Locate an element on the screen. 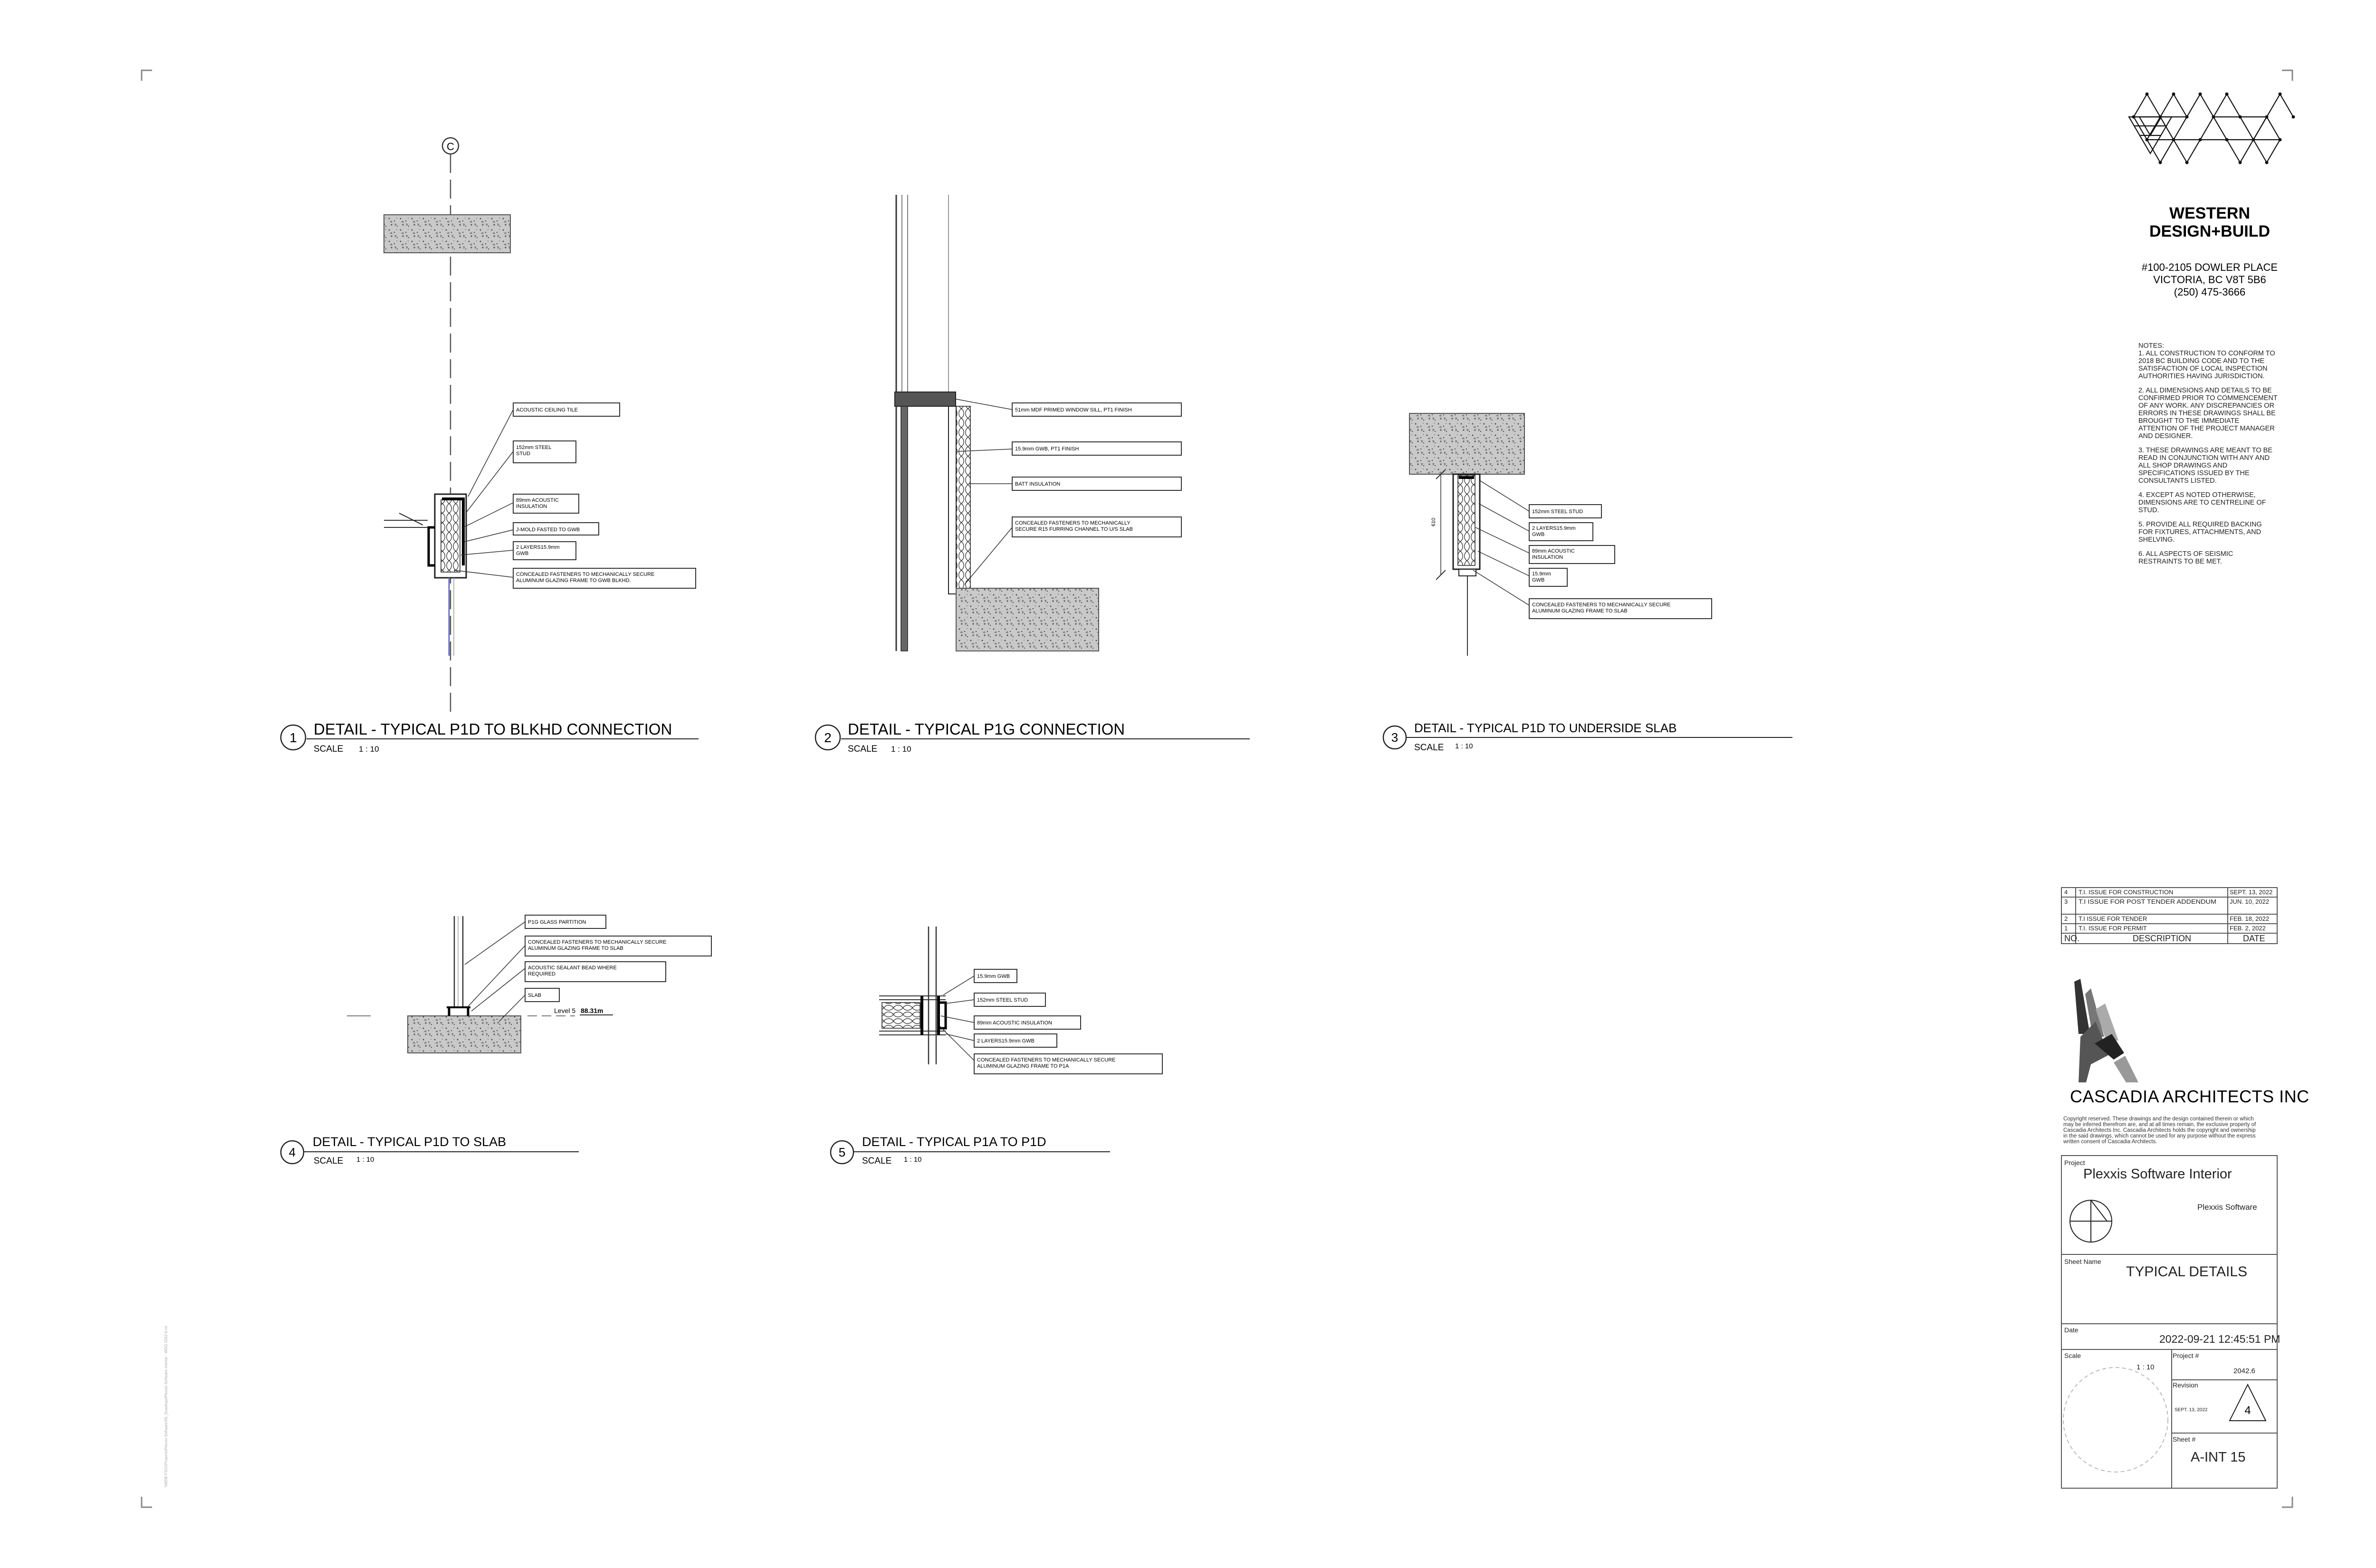 Image resolution: width=2376 pixels, height=1568 pixels. svg-text: 15.9mm is located at coordinates (1541, 574).